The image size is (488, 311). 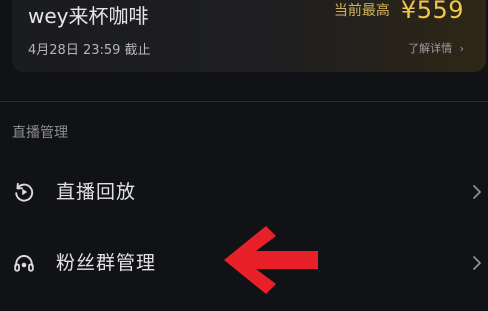 I want to click on divider, so click(x=244, y=101).